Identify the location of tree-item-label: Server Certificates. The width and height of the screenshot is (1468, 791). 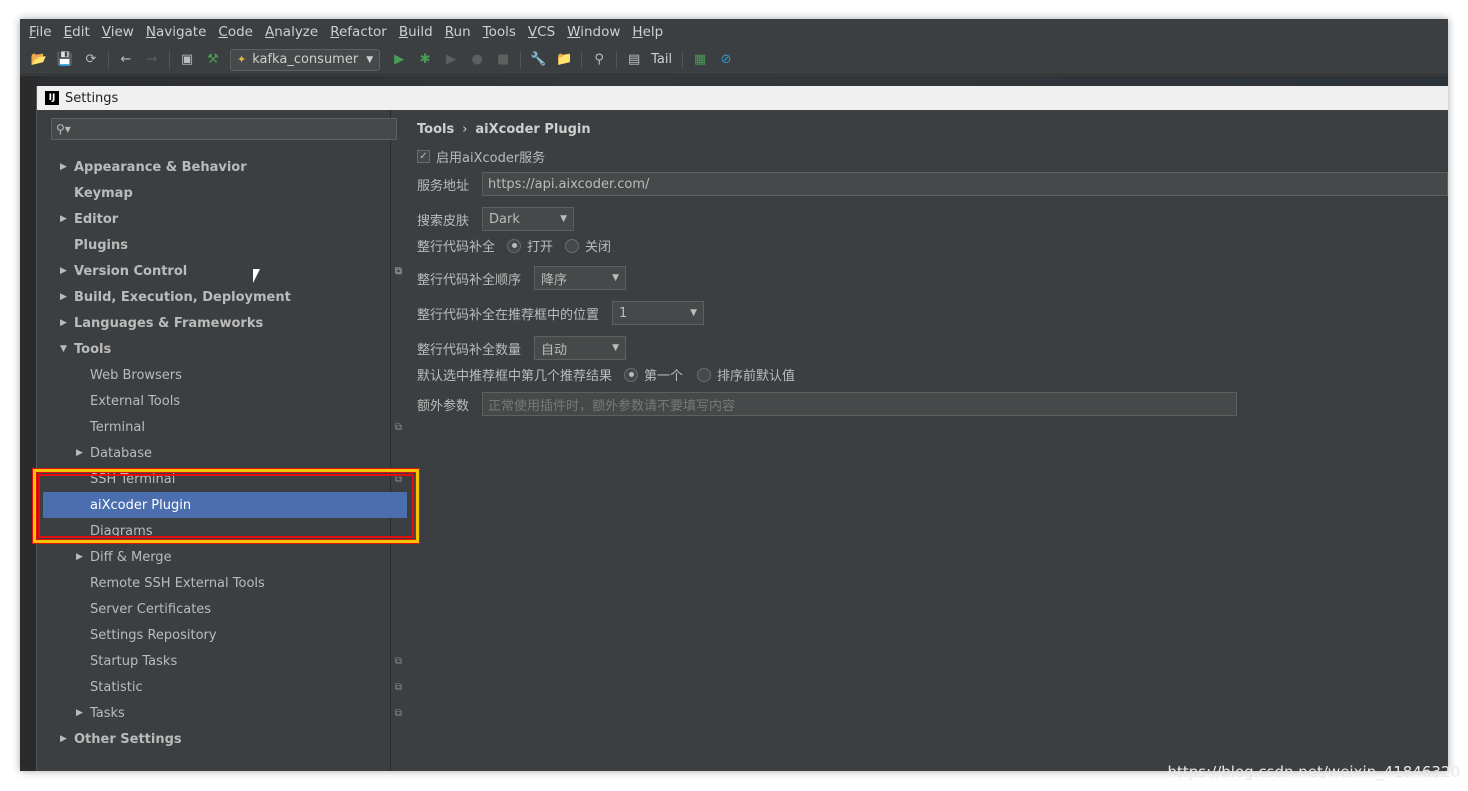
(151, 609).